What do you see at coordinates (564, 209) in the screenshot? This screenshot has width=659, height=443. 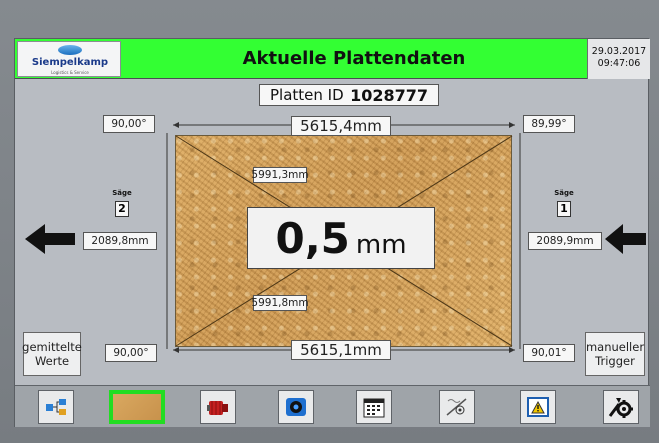 I see `saw-right-number: 1` at bounding box center [564, 209].